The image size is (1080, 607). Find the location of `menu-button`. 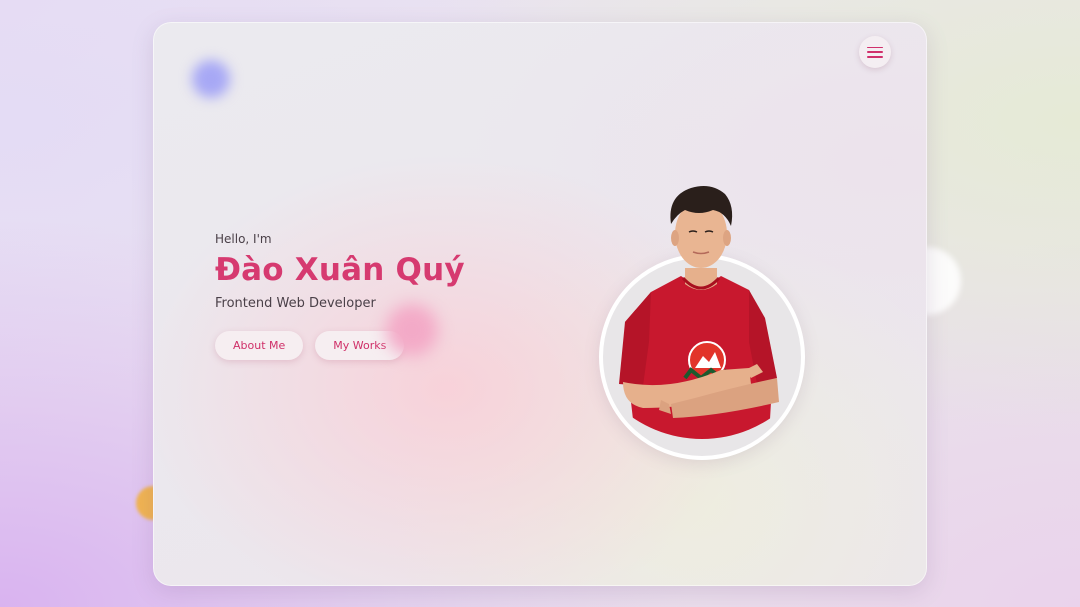

menu-button is located at coordinates (875, 52).